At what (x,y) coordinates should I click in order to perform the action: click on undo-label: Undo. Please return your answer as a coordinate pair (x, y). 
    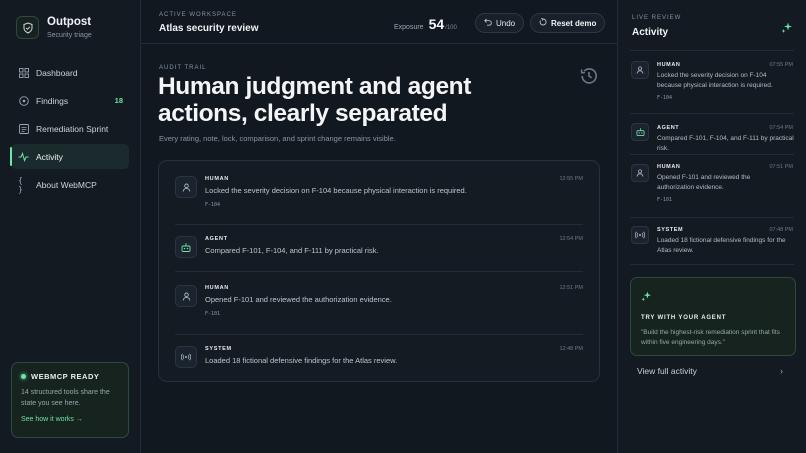
    Looking at the image, I should click on (506, 23).